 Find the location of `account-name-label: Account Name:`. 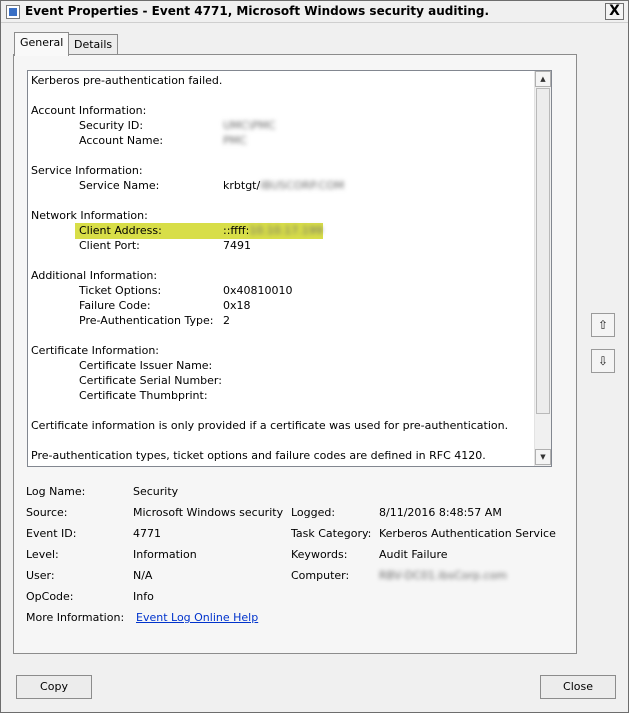

account-name-label: Account Name: is located at coordinates (121, 140).